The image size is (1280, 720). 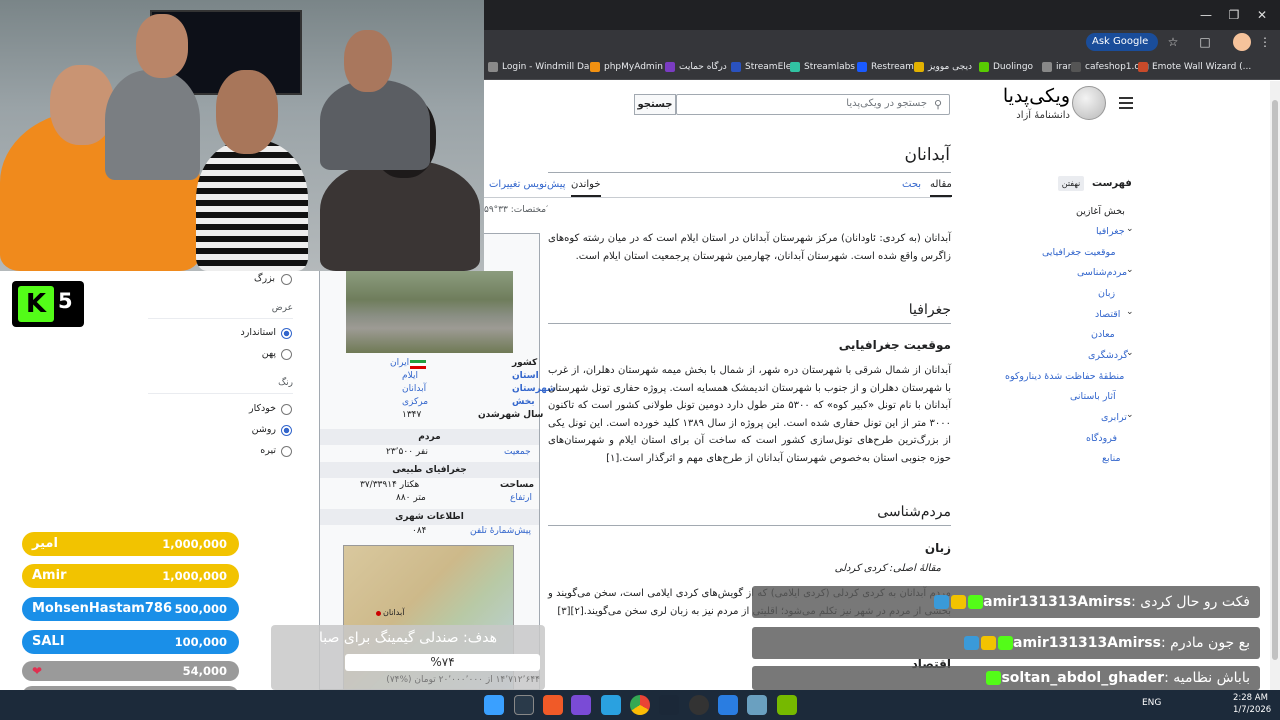 I want to click on profile-avatar, so click(x=1242, y=42).